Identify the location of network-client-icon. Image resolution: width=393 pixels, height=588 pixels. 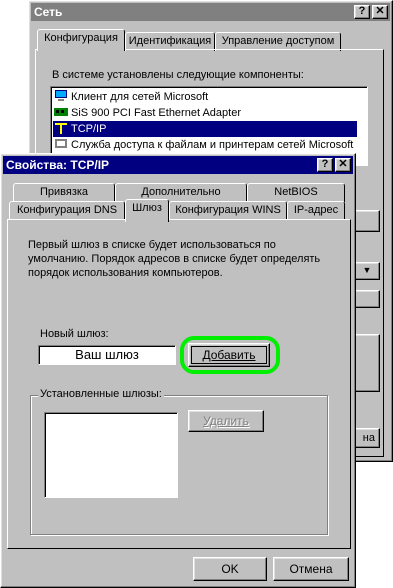
(61, 96).